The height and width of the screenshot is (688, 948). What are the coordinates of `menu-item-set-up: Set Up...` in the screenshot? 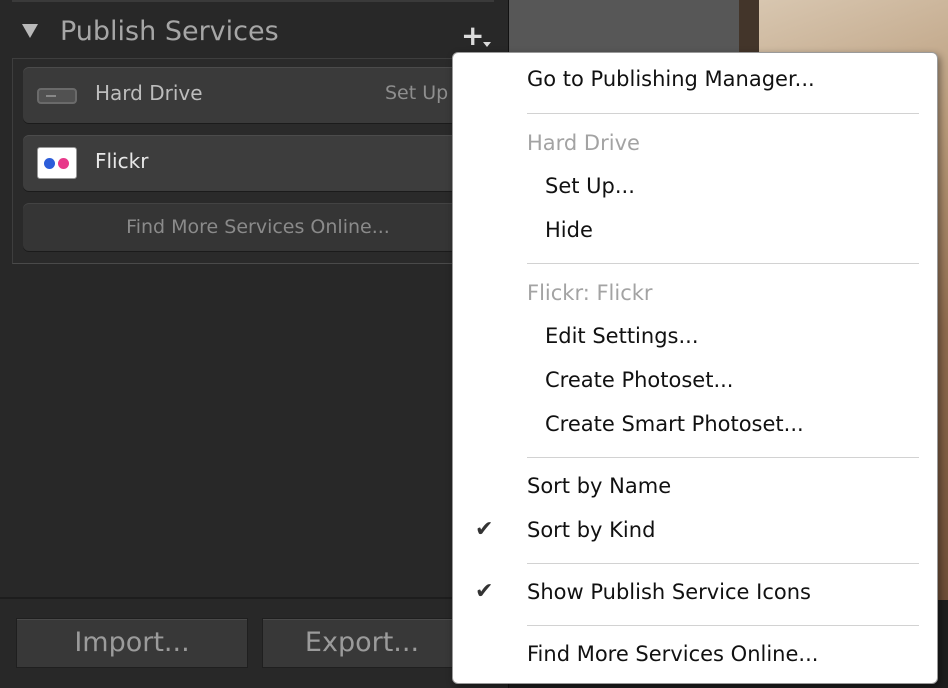 It's located at (590, 186).